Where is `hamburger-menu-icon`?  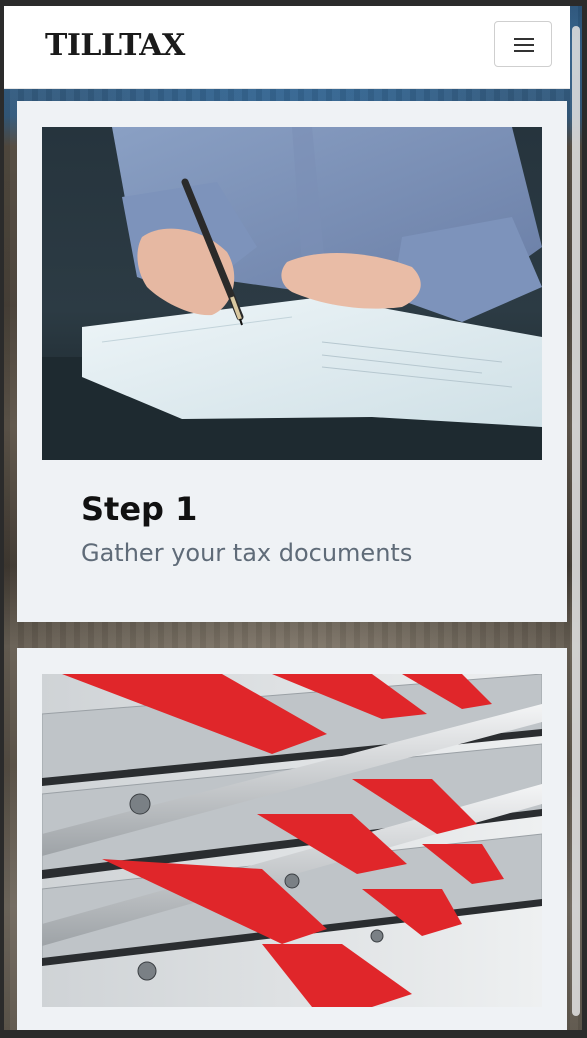
hamburger-menu-icon is located at coordinates (524, 45).